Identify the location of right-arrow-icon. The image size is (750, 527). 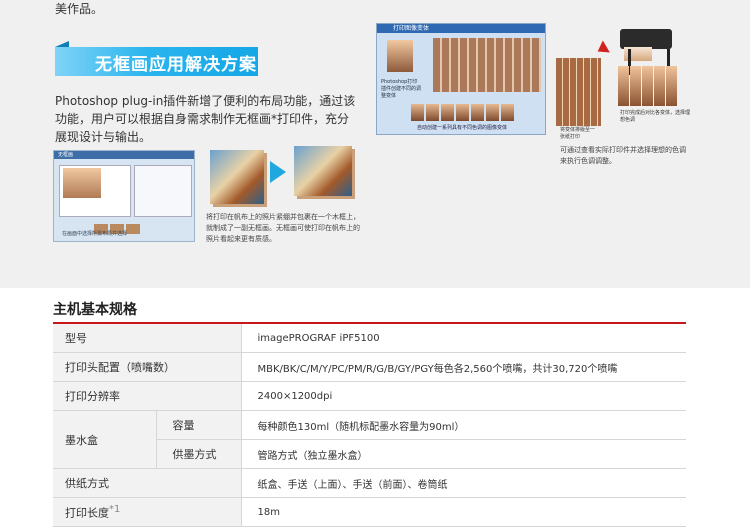
(278, 172).